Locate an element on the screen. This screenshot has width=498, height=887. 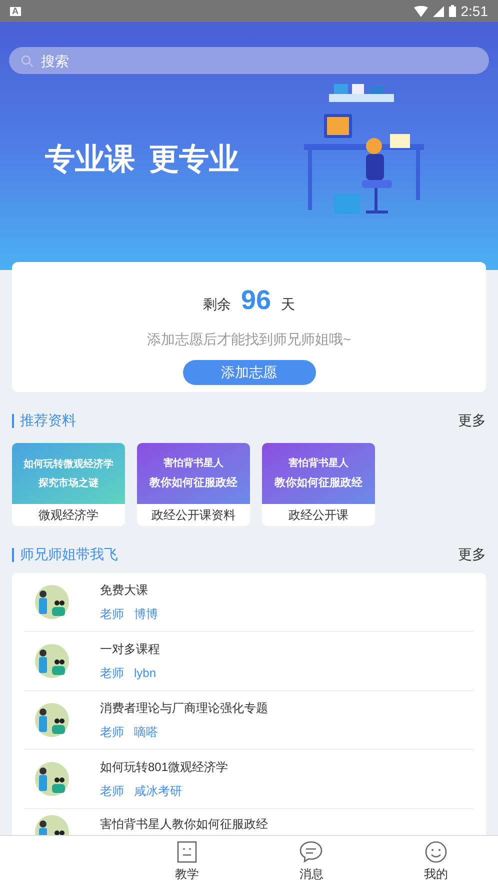
signal-icon is located at coordinates (438, 11).